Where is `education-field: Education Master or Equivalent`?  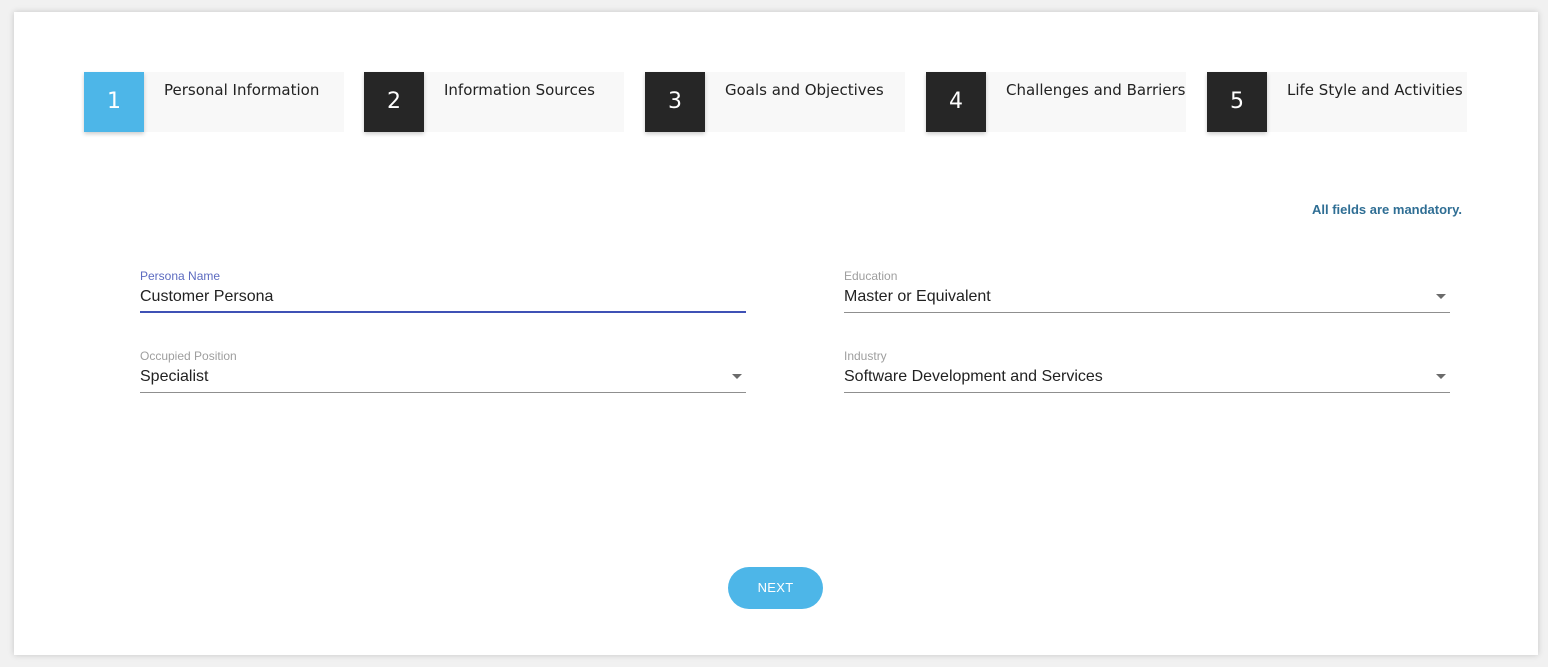
education-field: Education Master or Equivalent is located at coordinates (1147, 291).